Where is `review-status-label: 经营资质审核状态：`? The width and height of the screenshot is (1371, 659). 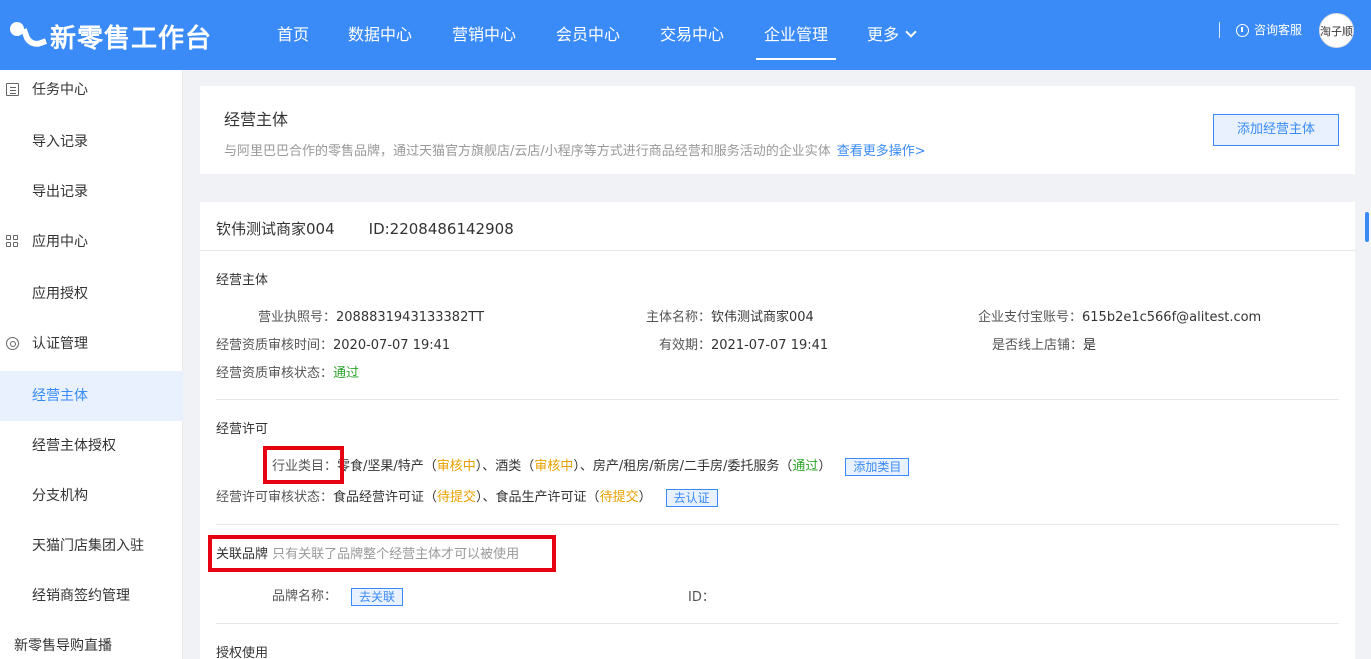
review-status-label: 经营资质审核状态： is located at coordinates (275, 373).